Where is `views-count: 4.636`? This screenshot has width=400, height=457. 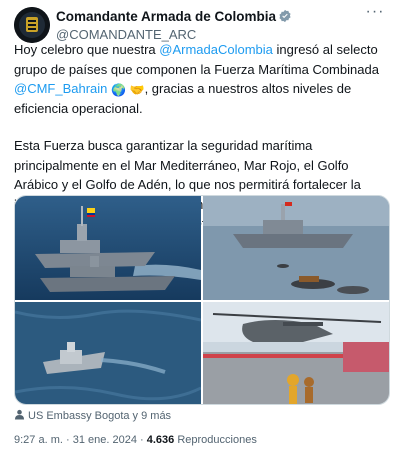 views-count: 4.636 is located at coordinates (160, 440).